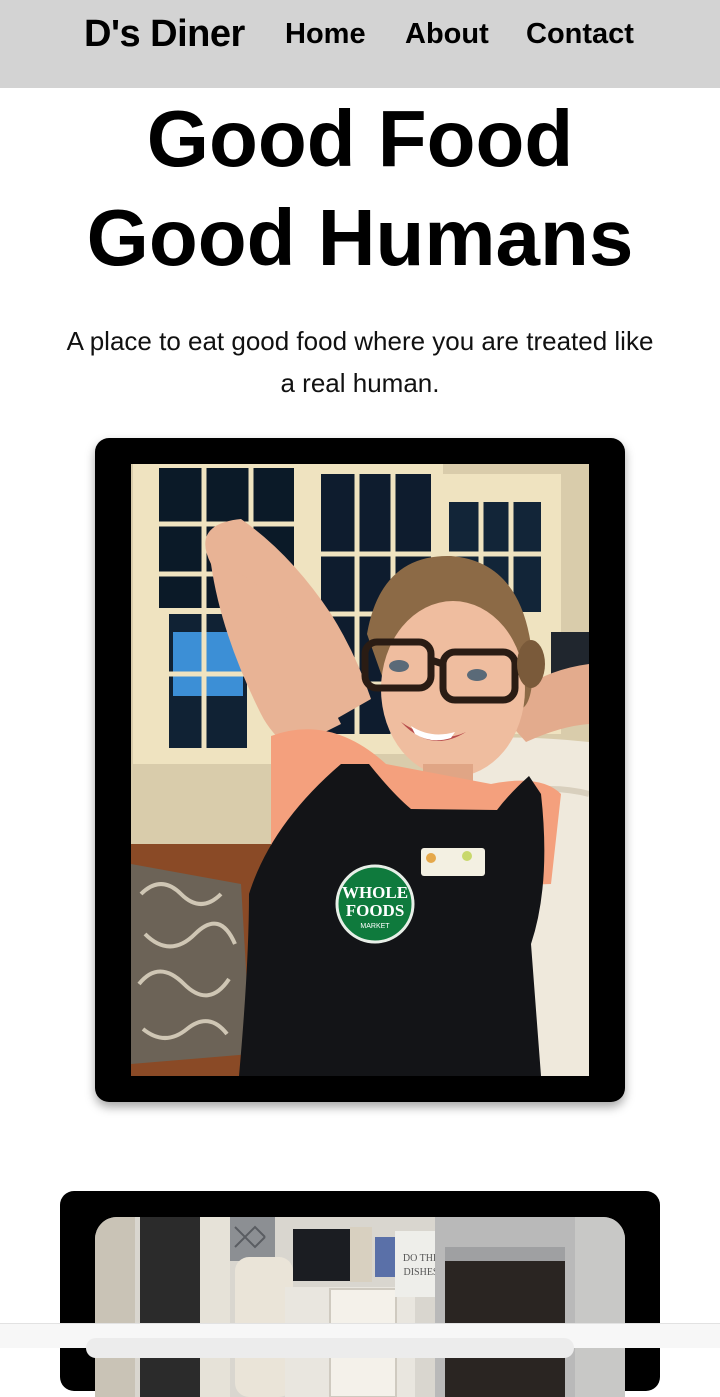 Image resolution: width=720 pixels, height=1397 pixels. I want to click on badge-text-line-2: FOODS, so click(375, 910).